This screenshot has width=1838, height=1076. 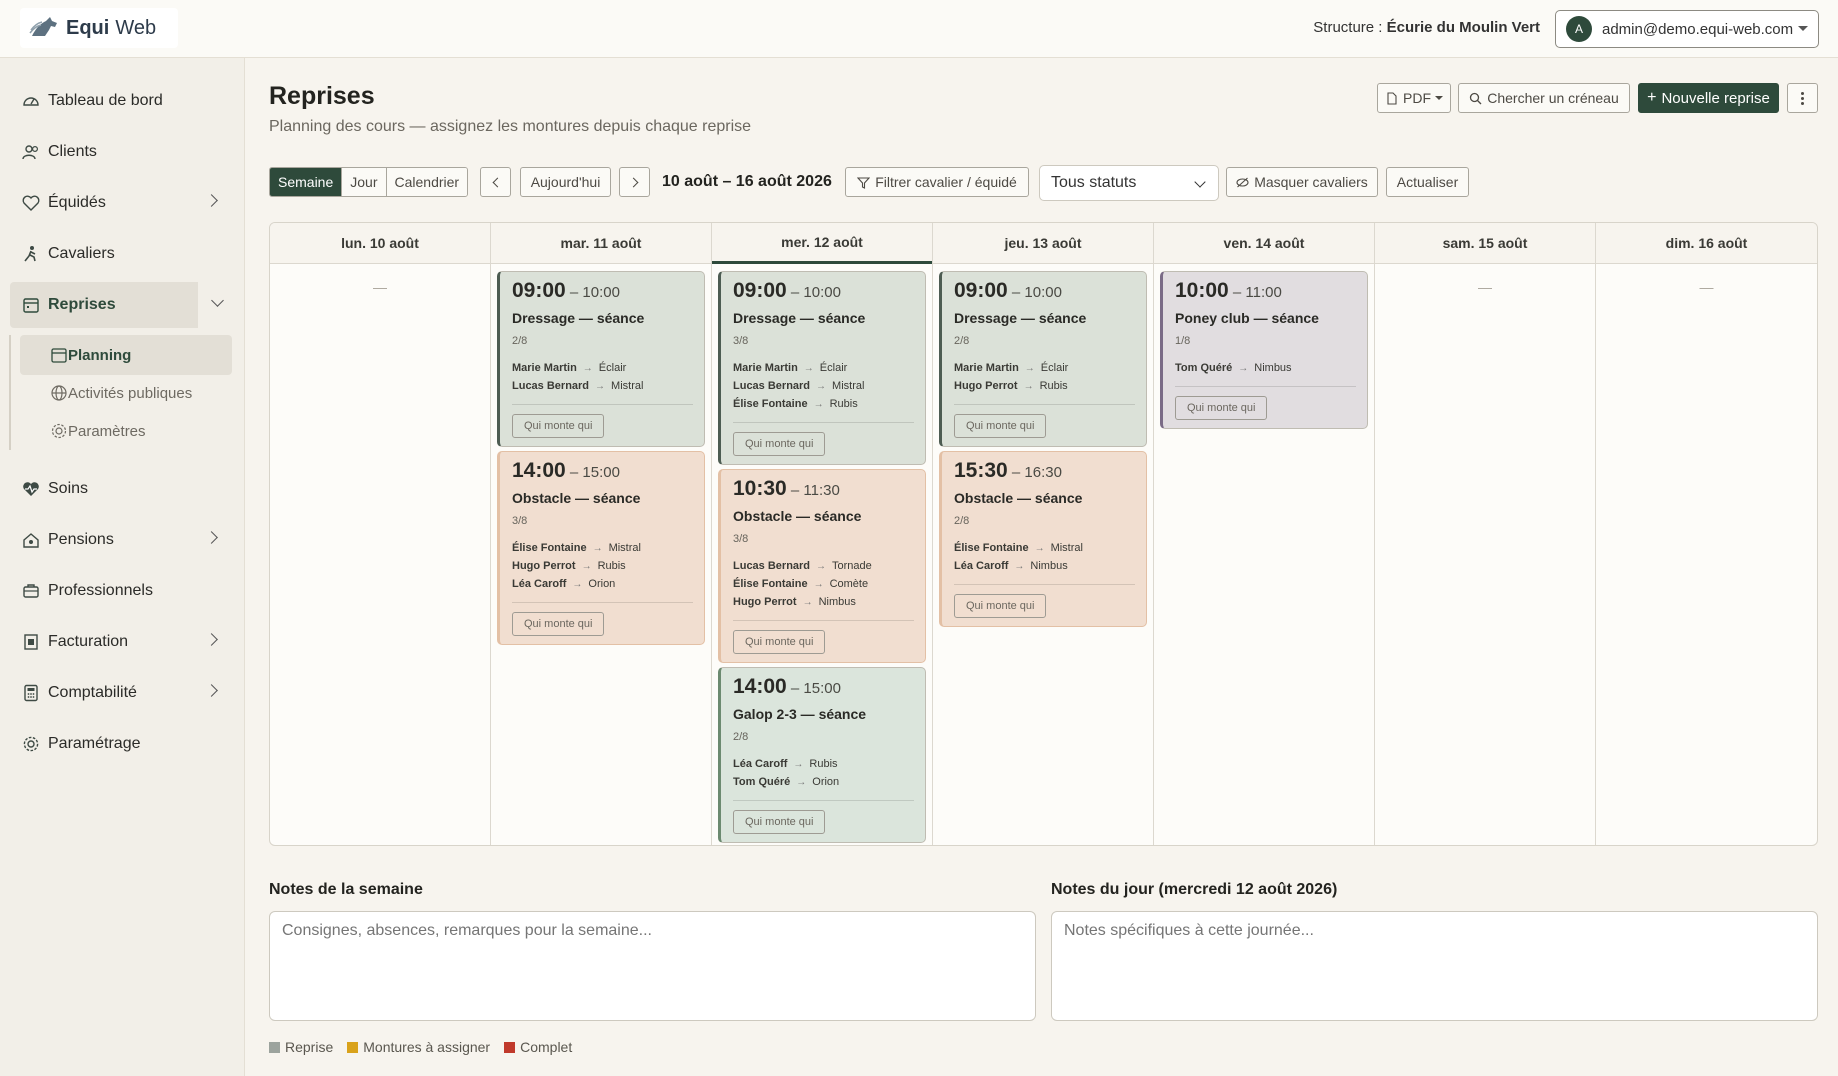 What do you see at coordinates (120, 693) in the screenshot?
I see `sidebar-item-comptabilite: Comptabilité` at bounding box center [120, 693].